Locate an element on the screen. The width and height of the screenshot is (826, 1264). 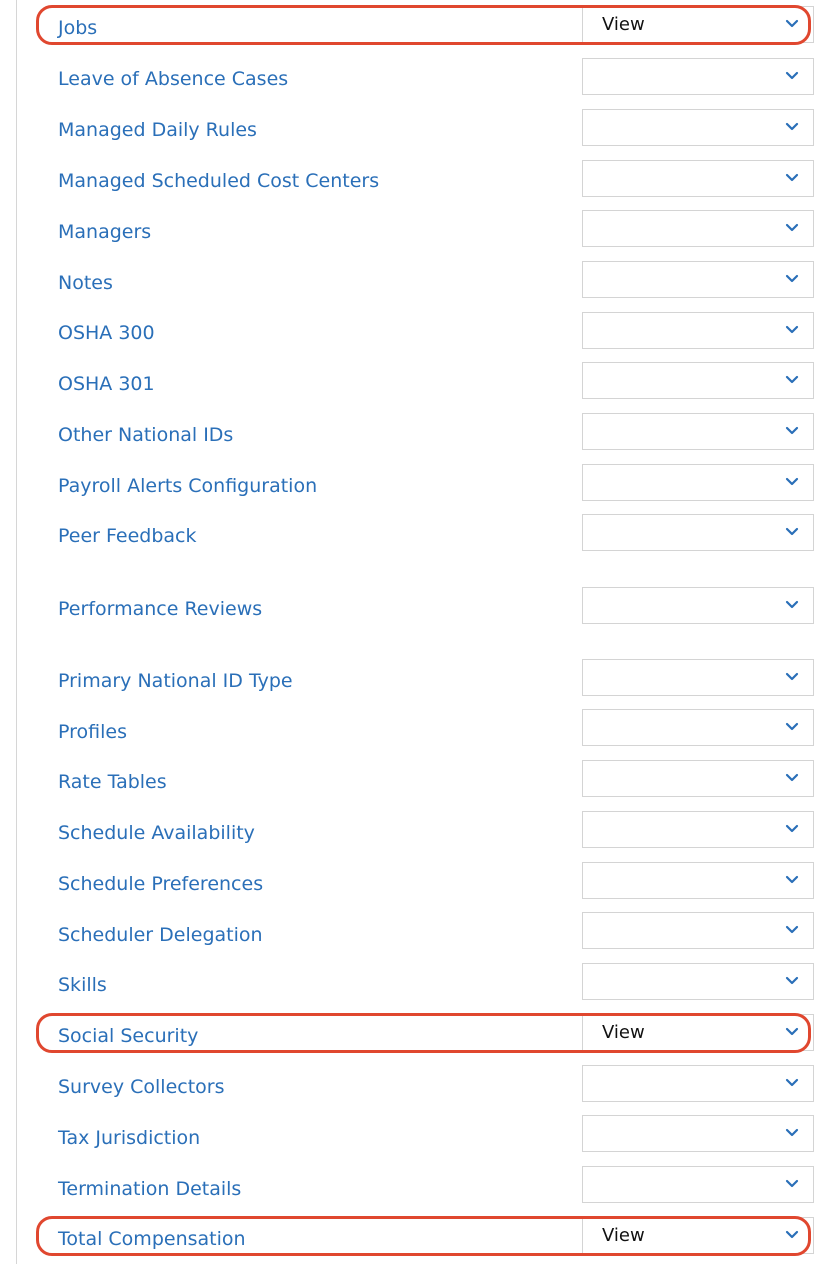
permission-select-payroll-alerts-configuration is located at coordinates (698, 482).